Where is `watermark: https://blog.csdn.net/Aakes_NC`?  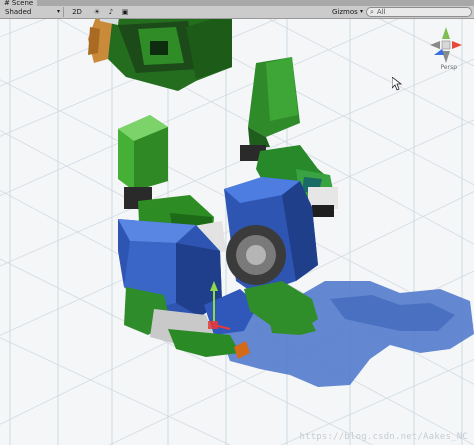 watermark: https://blog.csdn.net/Aakes_NC is located at coordinates (383, 437).